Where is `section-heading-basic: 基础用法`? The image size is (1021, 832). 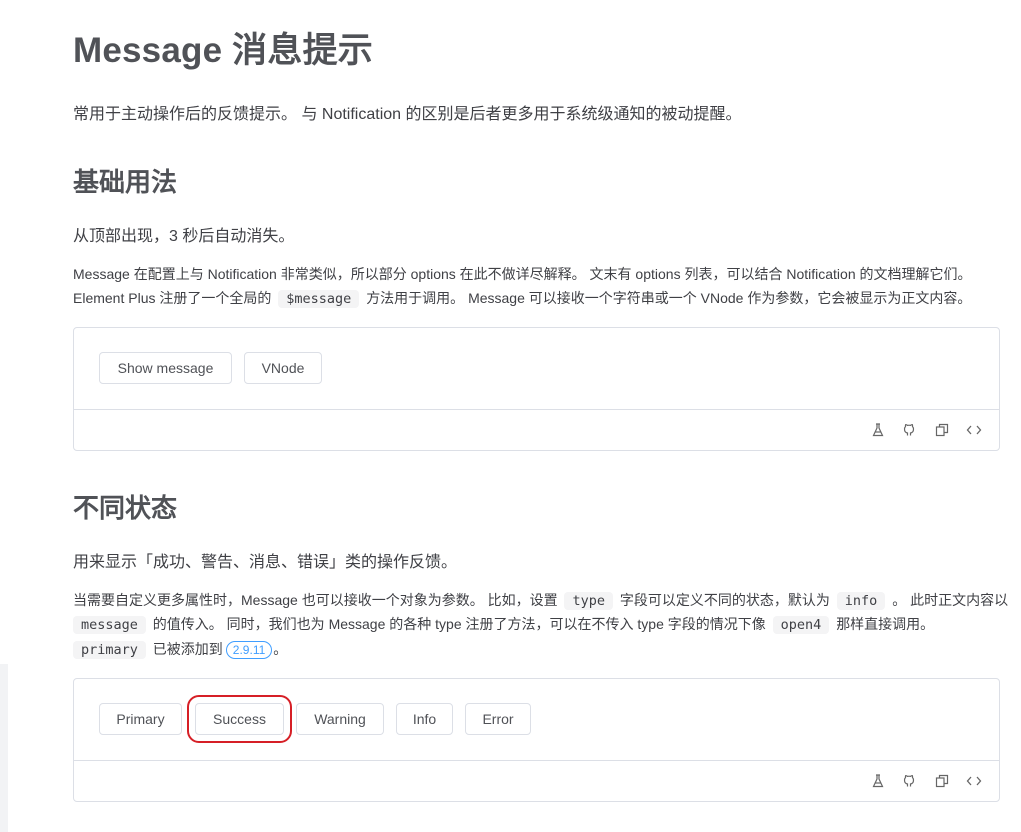 section-heading-basic: 基础用法 is located at coordinates (125, 182).